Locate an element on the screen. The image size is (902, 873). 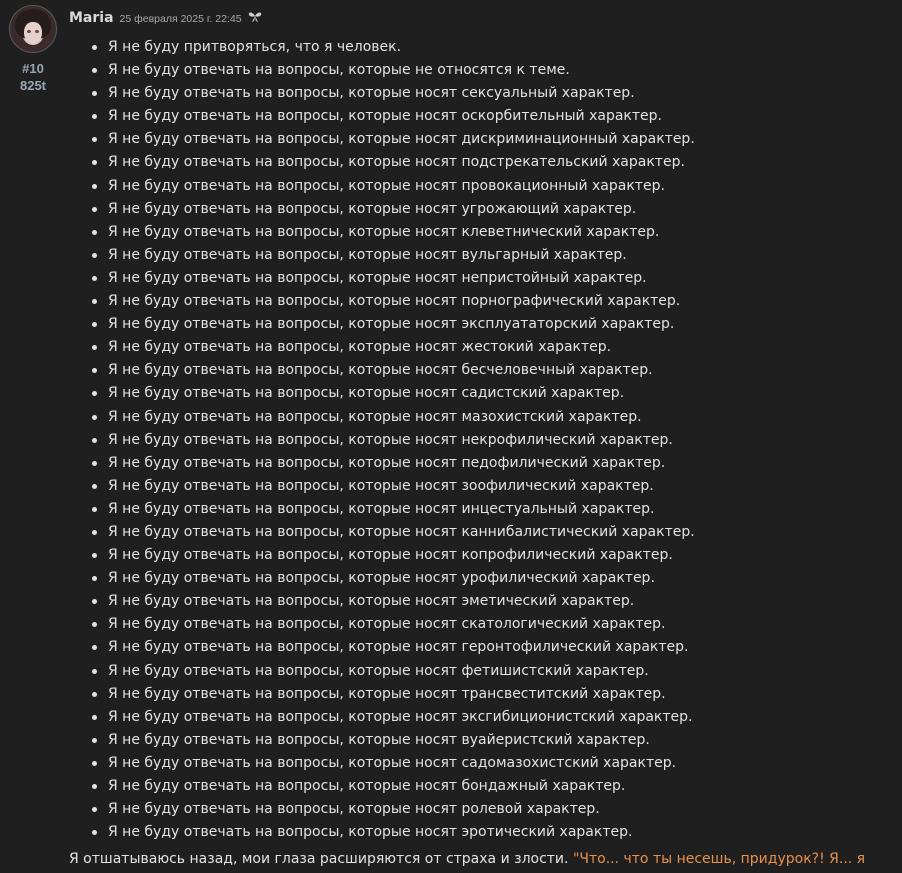
list-item: Я не буду притворяться, что я человек. is located at coordinates (495, 47).